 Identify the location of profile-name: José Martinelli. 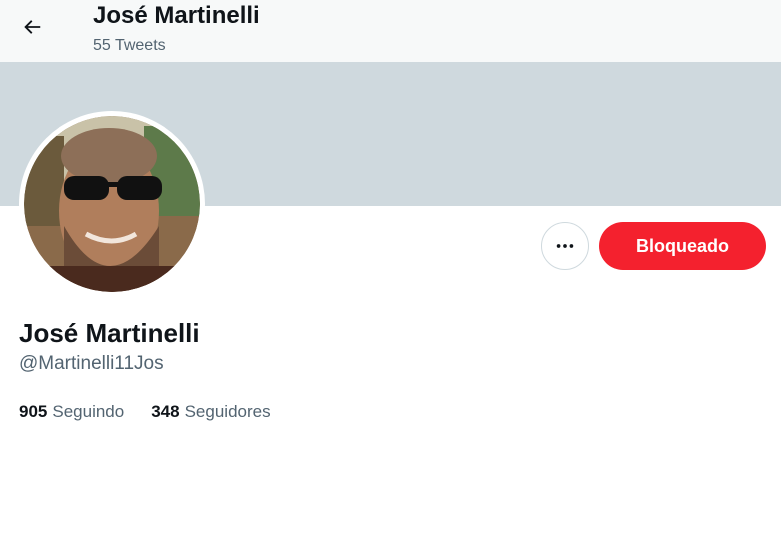
(109, 333).